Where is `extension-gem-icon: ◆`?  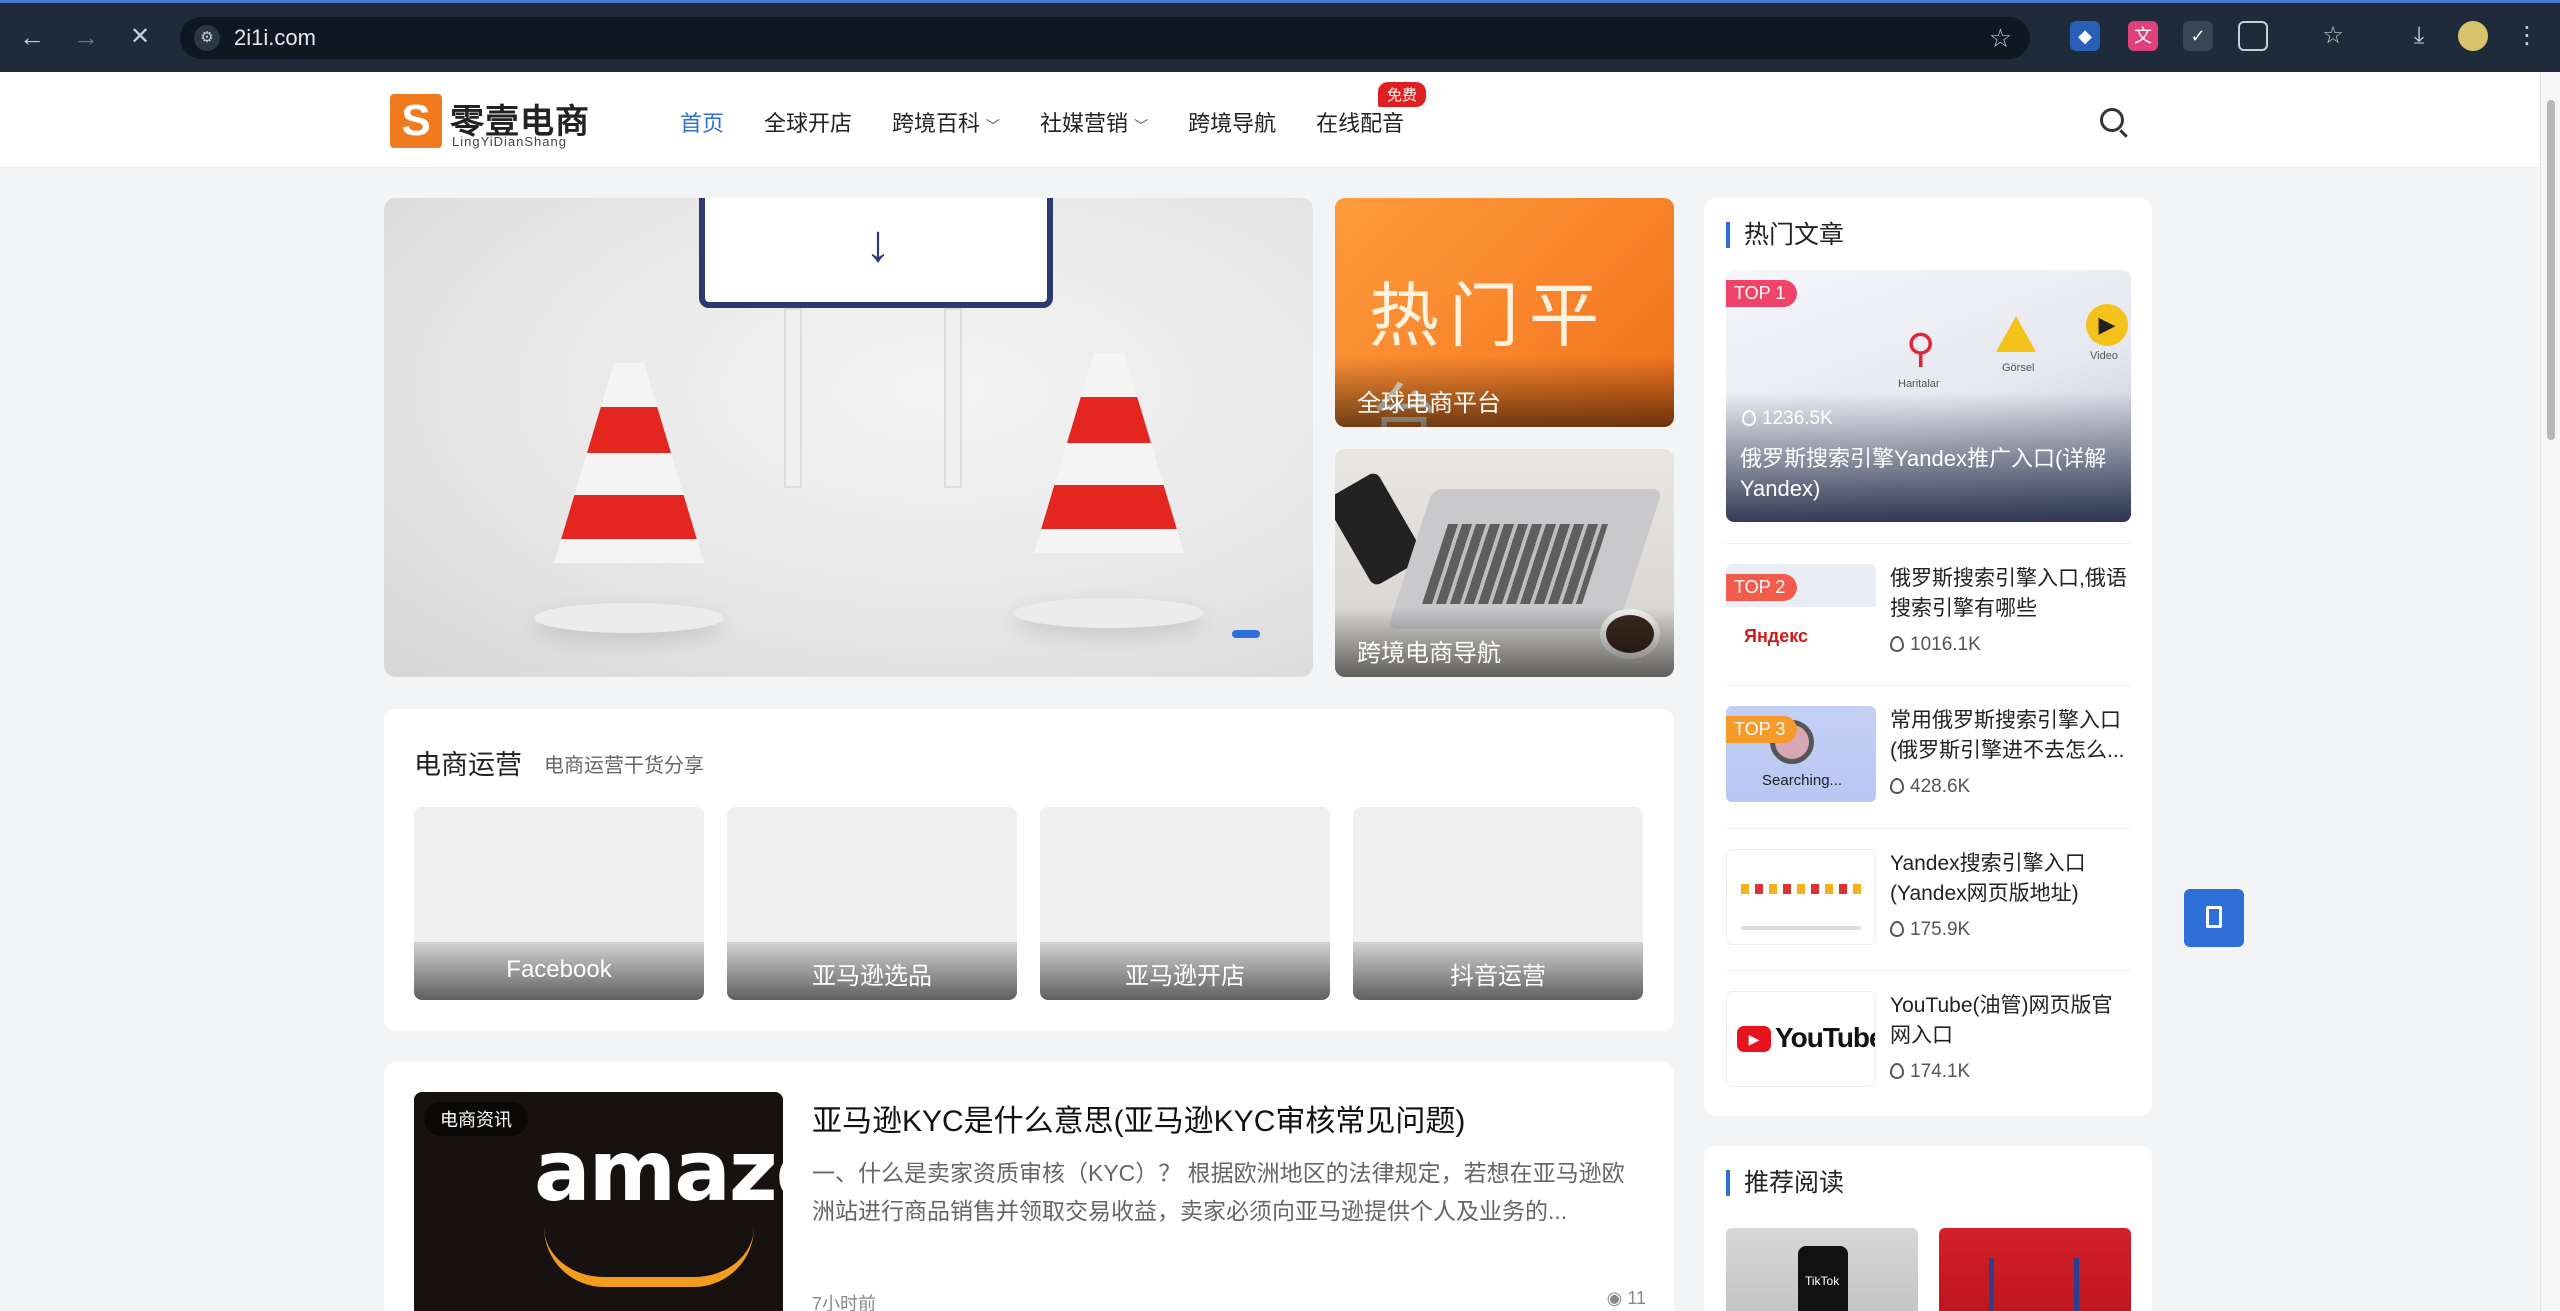 extension-gem-icon: ◆ is located at coordinates (2085, 36).